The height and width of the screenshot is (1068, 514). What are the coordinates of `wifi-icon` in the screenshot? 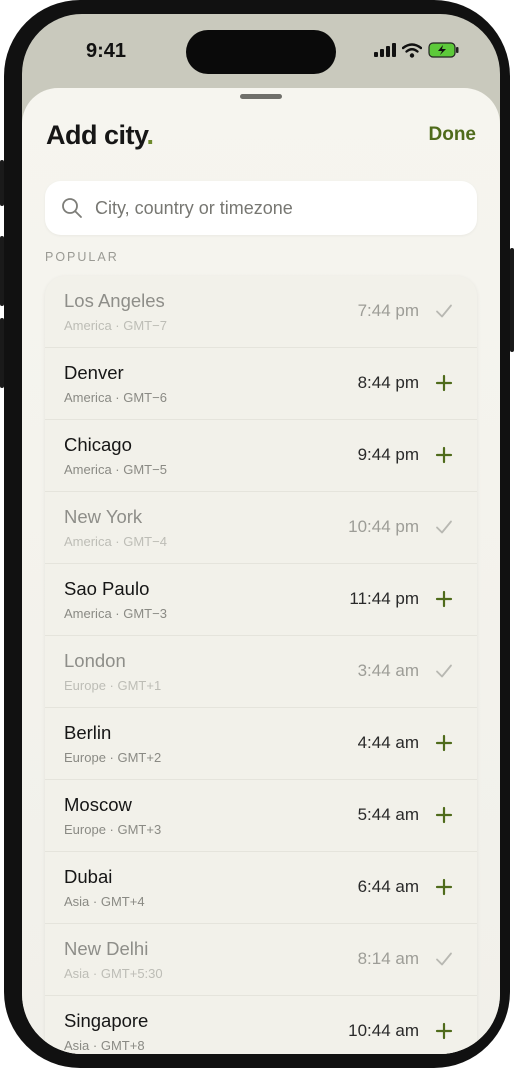 It's located at (412, 50).